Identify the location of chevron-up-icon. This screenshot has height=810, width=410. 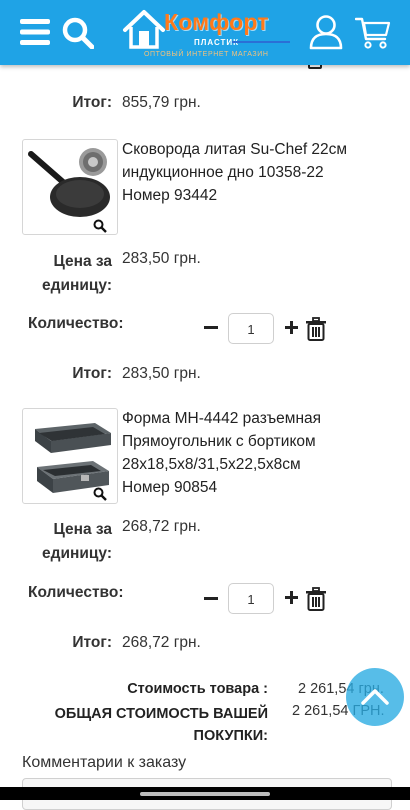
(375, 697).